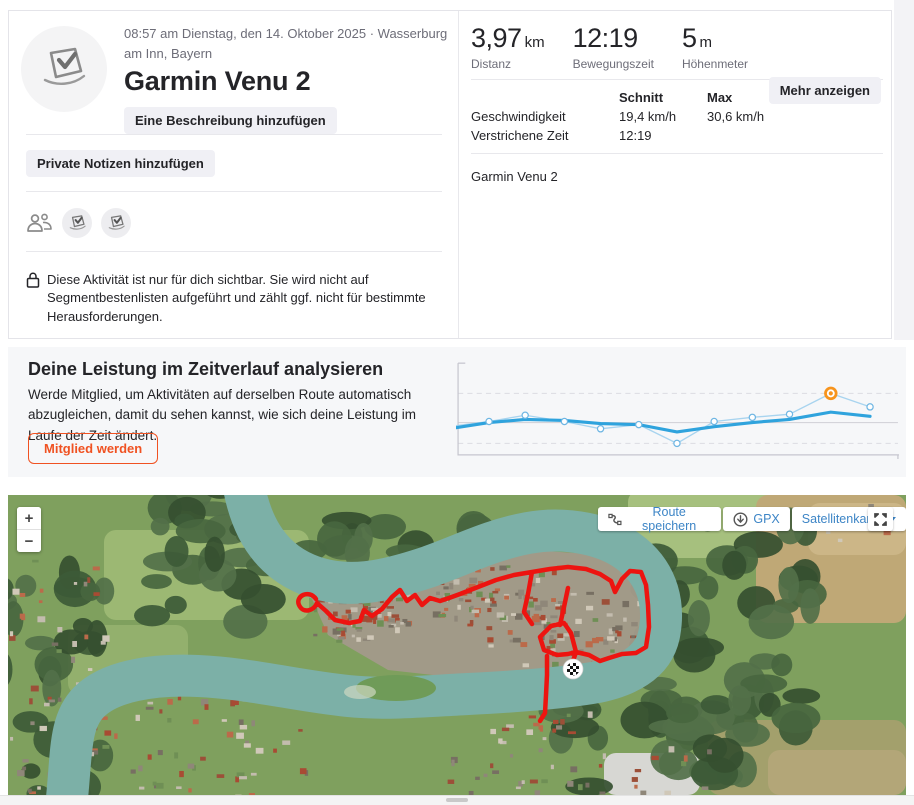  I want to click on stat-unit: km, so click(534, 42).